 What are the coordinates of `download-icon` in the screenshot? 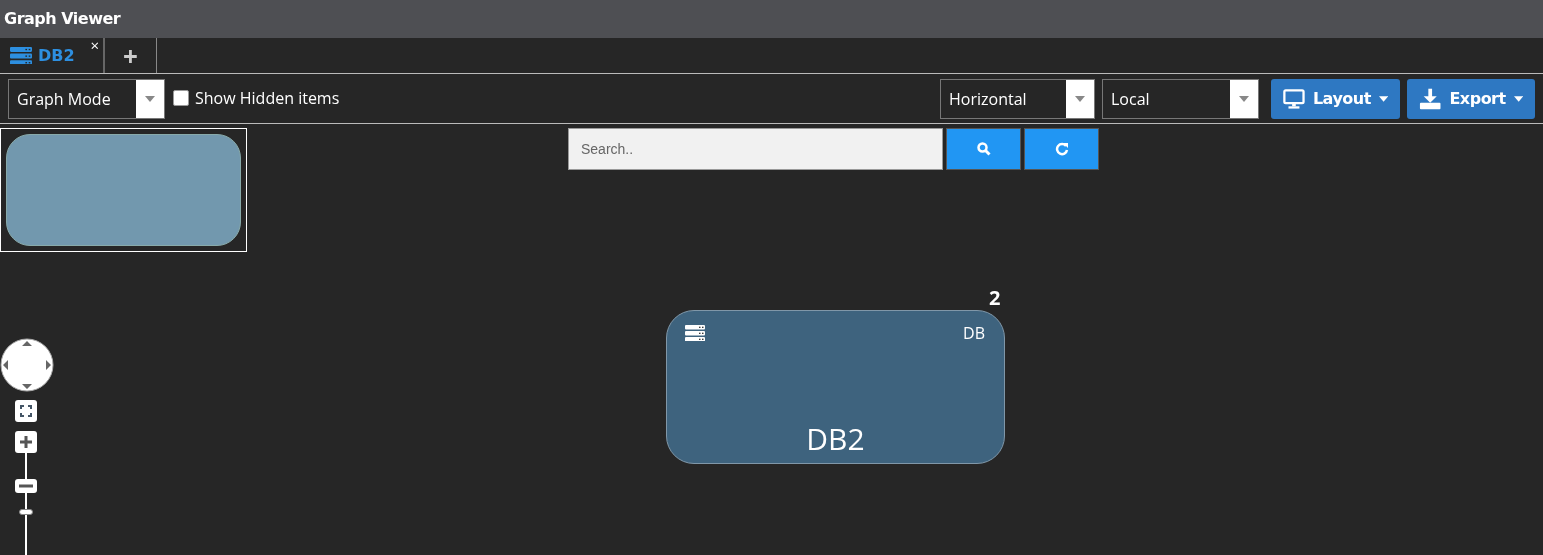 It's located at (1430, 98).